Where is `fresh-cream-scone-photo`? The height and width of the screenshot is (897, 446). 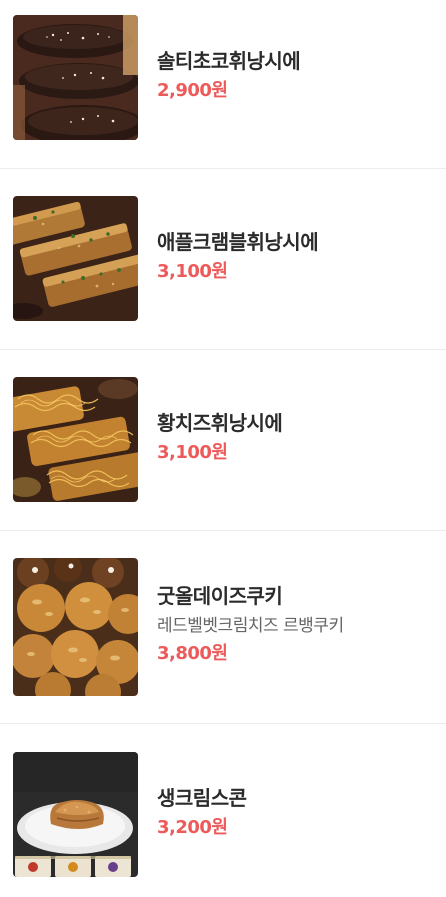
fresh-cream-scone-photo is located at coordinates (75, 814).